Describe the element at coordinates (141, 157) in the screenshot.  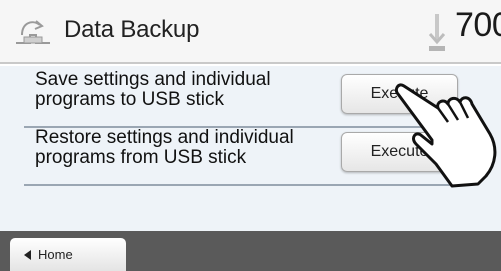
I see `row-label-line: programs from USB stick` at that location.